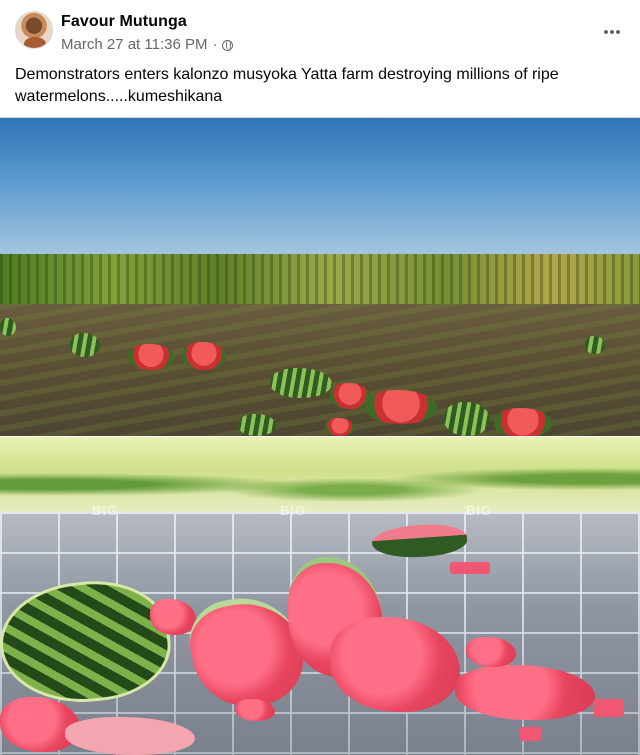  I want to click on post-header: Favour Mutunga March 27 at 11:36 PM ·, so click(320, 30).